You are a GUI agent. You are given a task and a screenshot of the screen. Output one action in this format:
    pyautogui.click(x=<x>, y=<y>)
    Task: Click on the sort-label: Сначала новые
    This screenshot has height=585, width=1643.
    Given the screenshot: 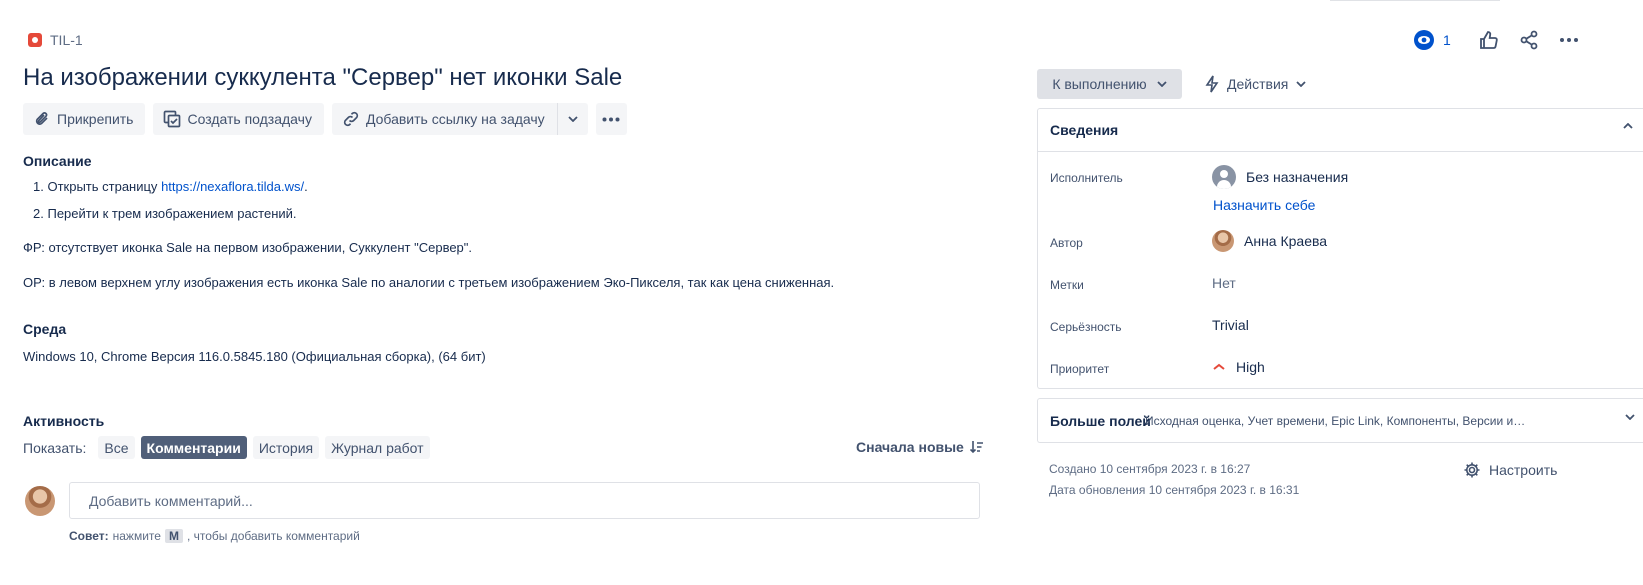 What is the action you would take?
    pyautogui.click(x=910, y=447)
    